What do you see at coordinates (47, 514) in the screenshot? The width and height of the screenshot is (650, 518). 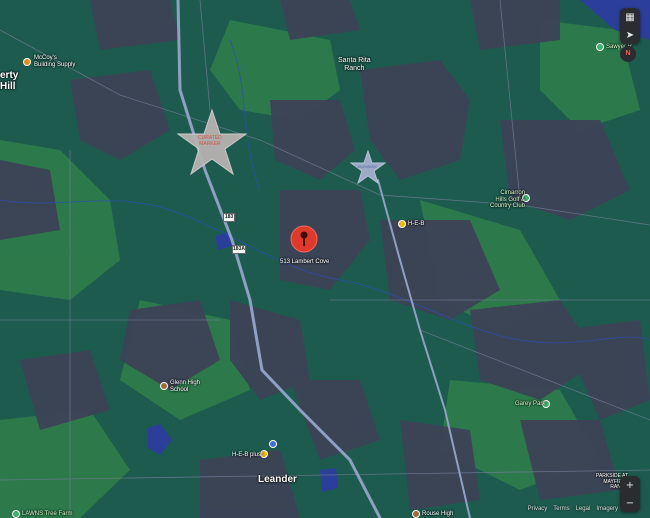 I see `poi-lawns-label: LAWNS Tree Farm` at bounding box center [47, 514].